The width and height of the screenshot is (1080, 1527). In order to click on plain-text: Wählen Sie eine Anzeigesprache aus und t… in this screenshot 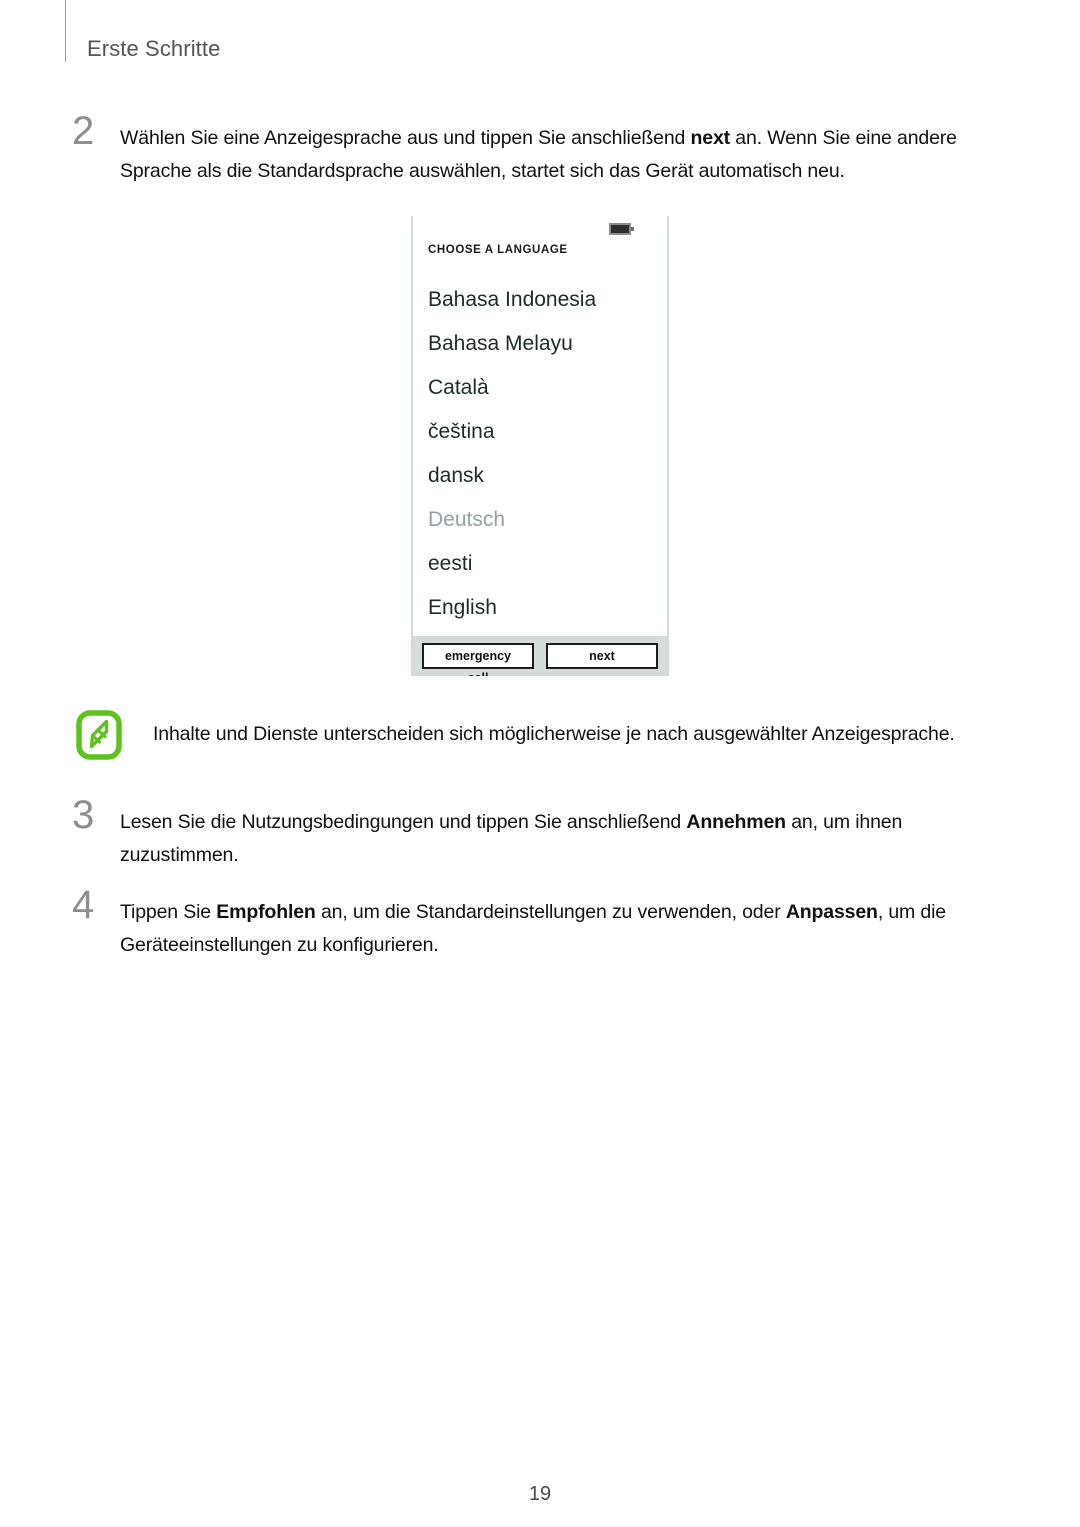, I will do `click(405, 138)`.